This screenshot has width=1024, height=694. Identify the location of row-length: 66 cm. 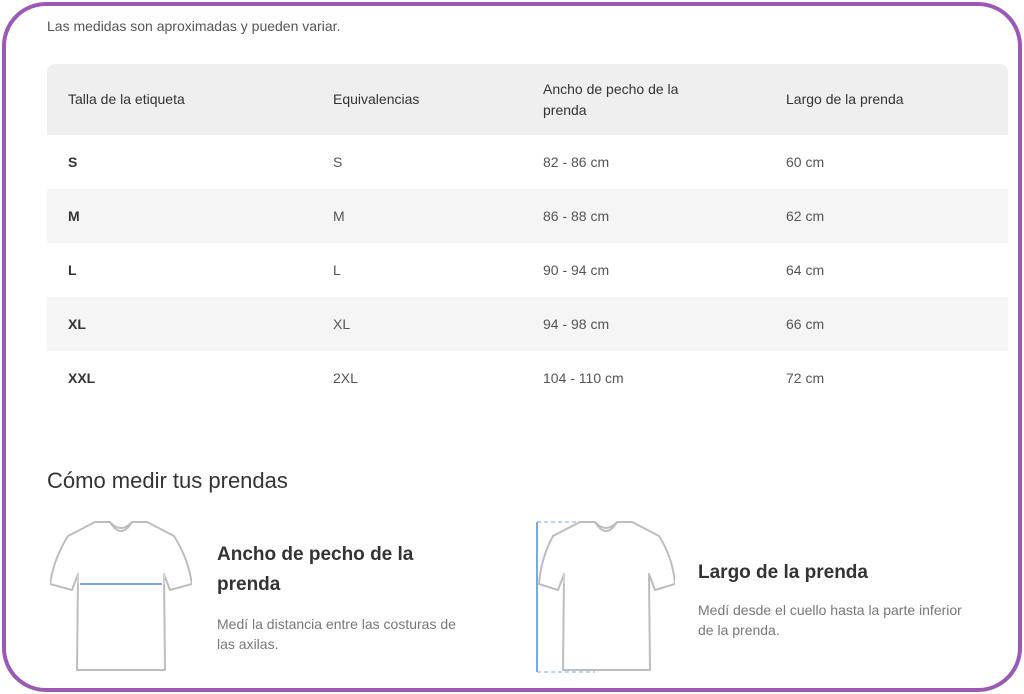
(805, 324).